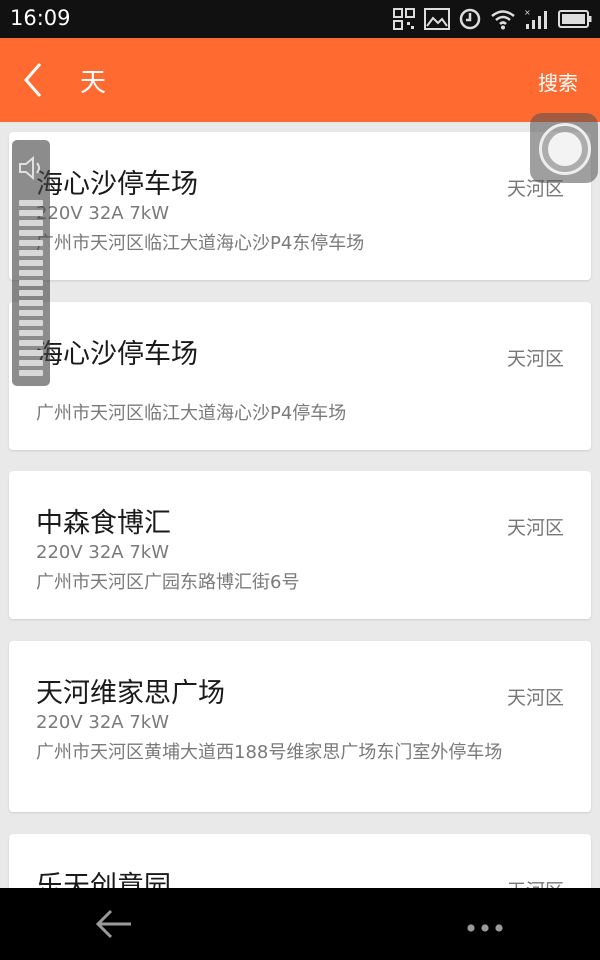  I want to click on status-icons: ×, so click(492, 19).